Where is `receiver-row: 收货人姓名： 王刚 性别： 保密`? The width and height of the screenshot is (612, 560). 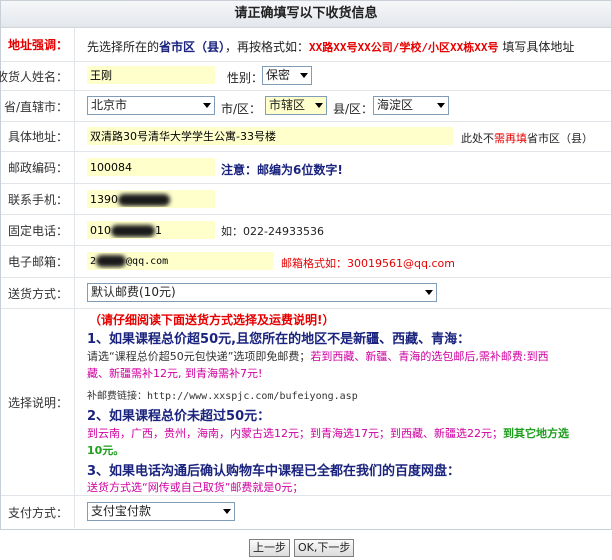
receiver-row: 收货人姓名： 王刚 性别： 保密 is located at coordinates (305, 76).